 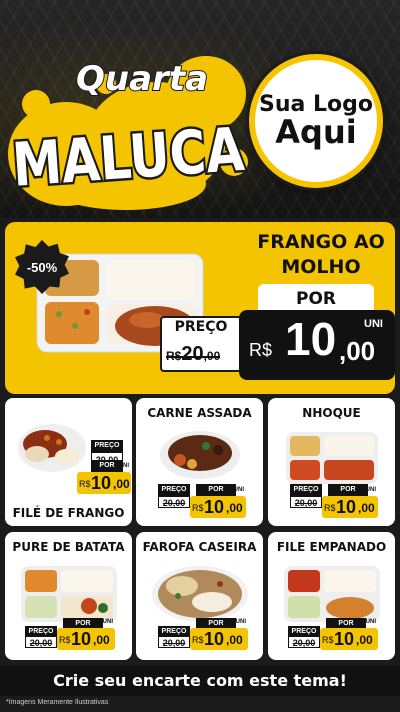 I want to click on old-price: R$20,00, so click(x=193, y=354).